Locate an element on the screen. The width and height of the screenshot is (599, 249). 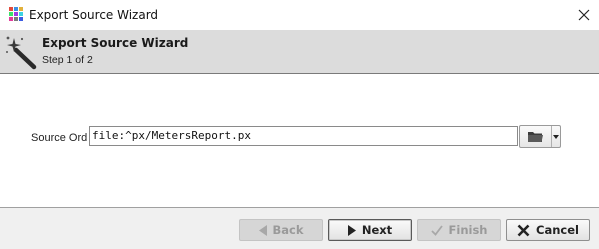
check-icon is located at coordinates (436, 230).